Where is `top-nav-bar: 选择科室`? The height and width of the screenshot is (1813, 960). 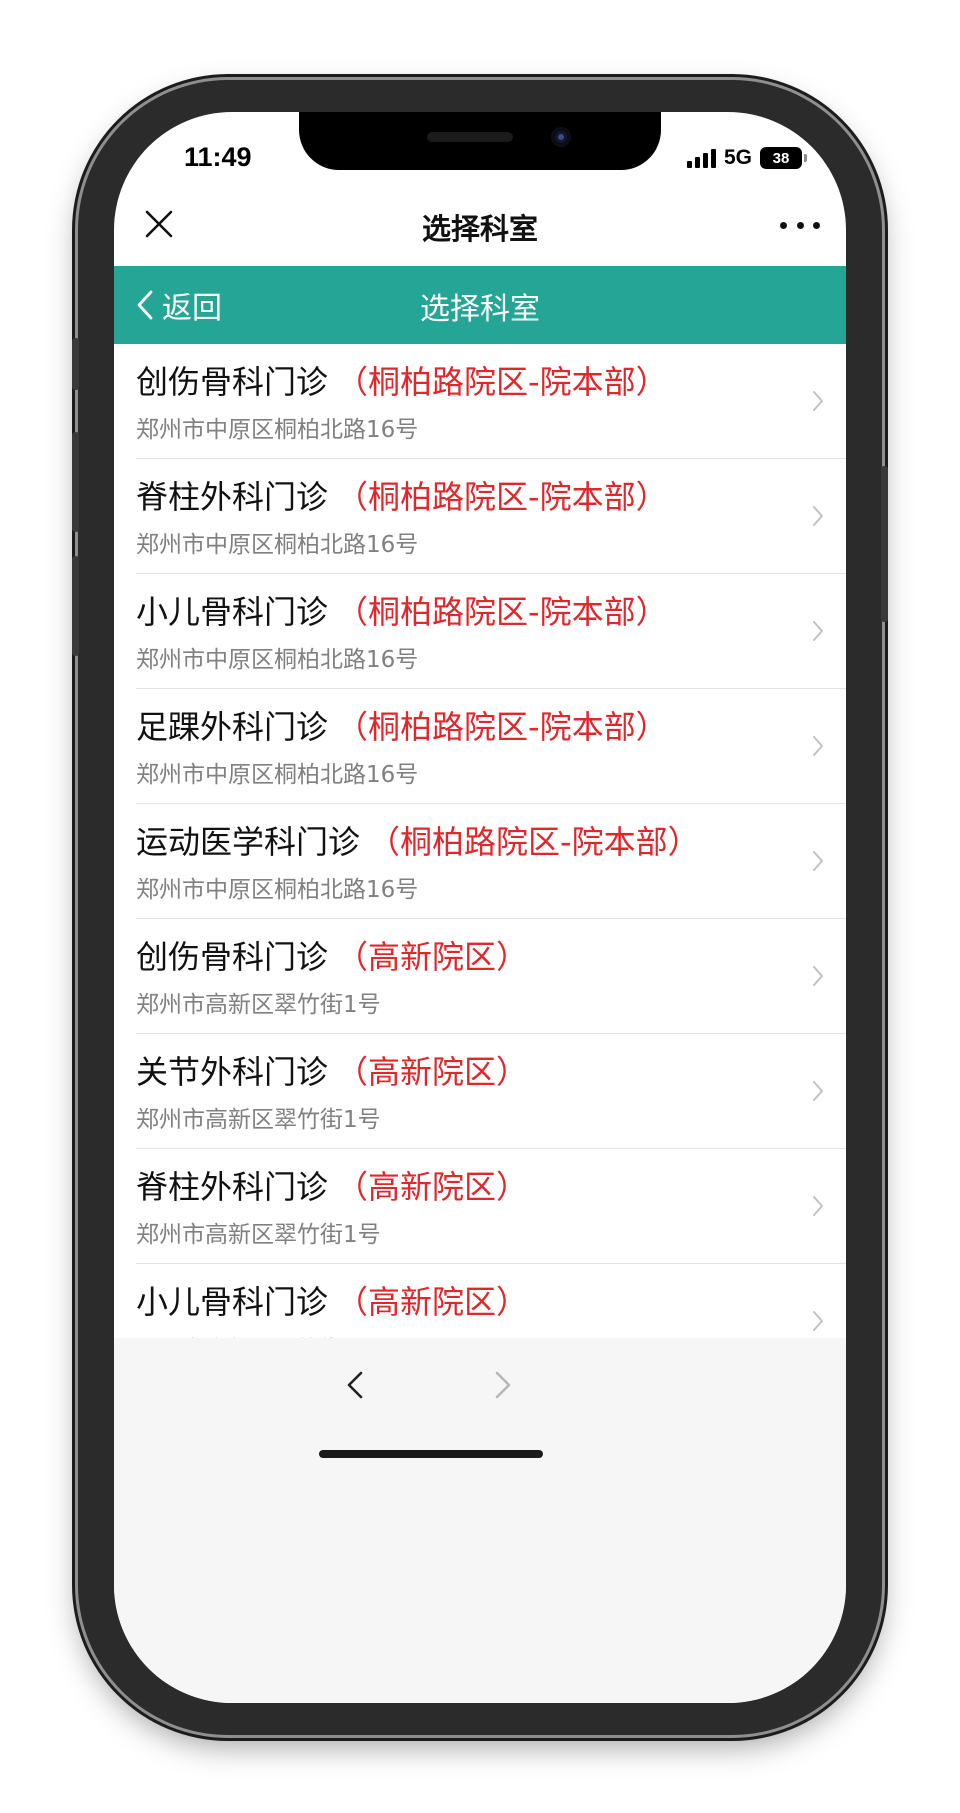 top-nav-bar: 选择科室 is located at coordinates (480, 226).